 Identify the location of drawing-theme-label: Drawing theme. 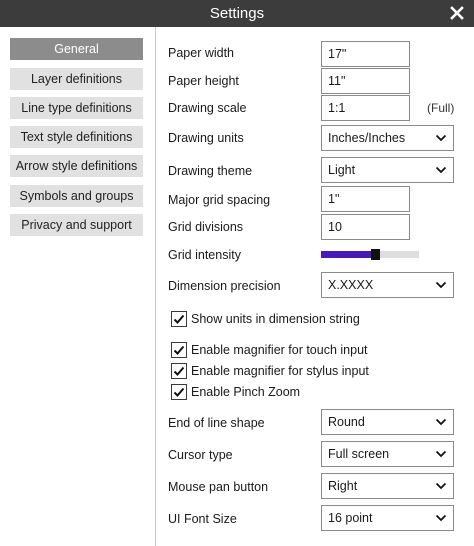
(210, 171).